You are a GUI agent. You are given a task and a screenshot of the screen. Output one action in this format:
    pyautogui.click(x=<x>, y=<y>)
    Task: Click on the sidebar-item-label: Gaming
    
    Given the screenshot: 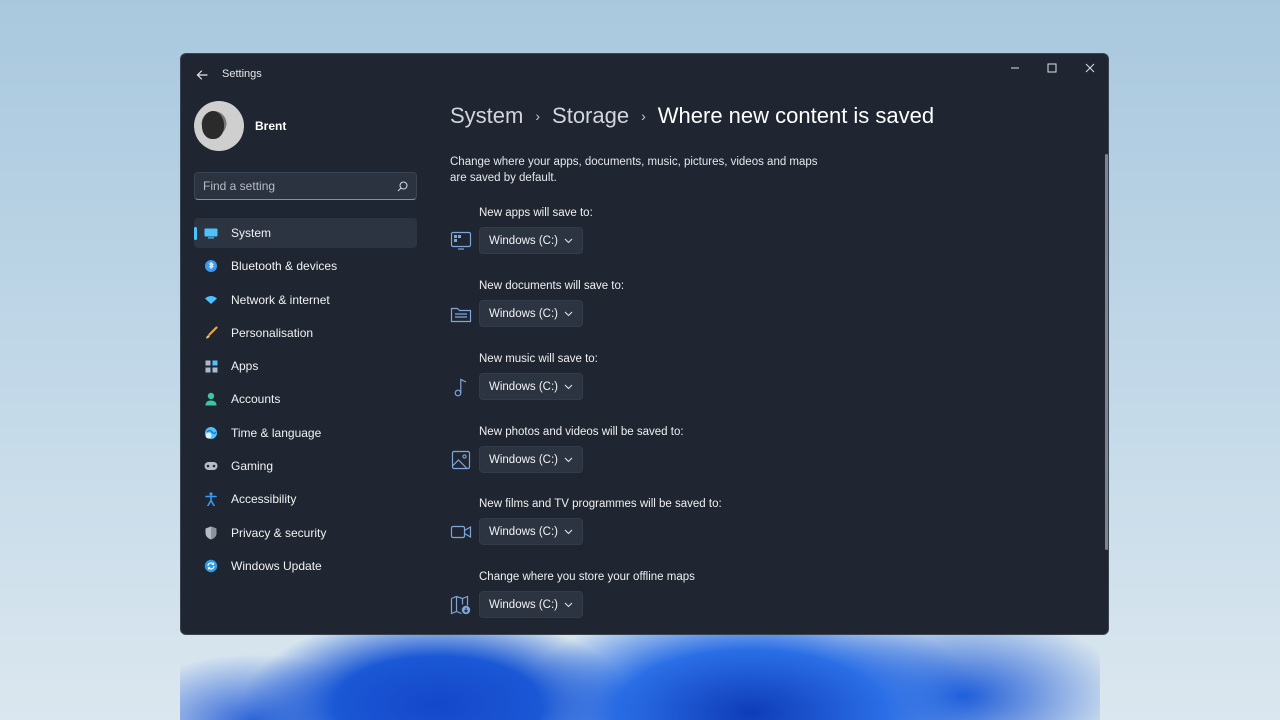 What is the action you would take?
    pyautogui.click(x=252, y=466)
    